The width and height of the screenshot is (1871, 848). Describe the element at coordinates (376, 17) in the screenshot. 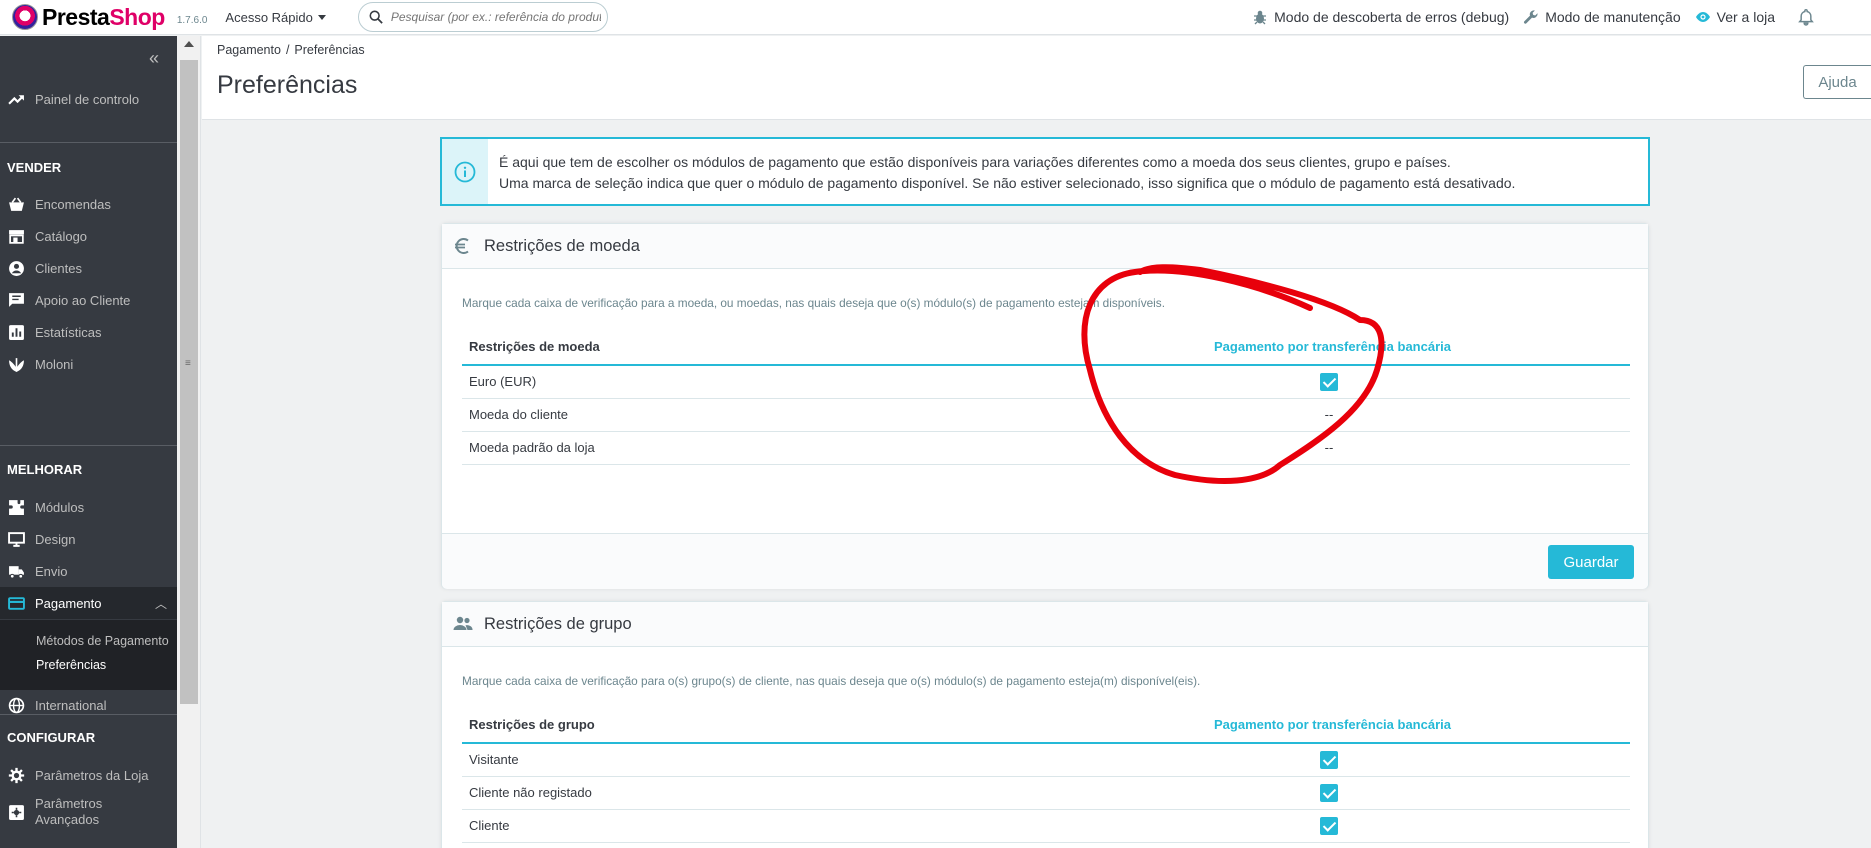

I see `search-icon` at that location.